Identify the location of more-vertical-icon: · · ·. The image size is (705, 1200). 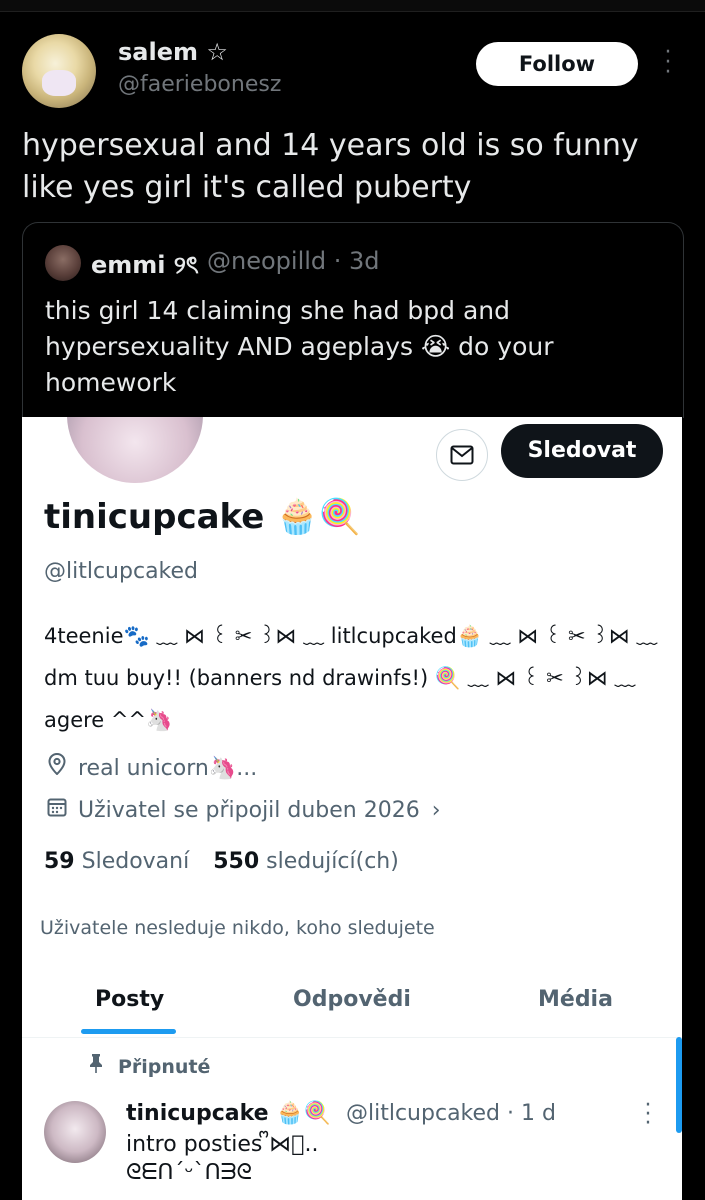
(668, 63).